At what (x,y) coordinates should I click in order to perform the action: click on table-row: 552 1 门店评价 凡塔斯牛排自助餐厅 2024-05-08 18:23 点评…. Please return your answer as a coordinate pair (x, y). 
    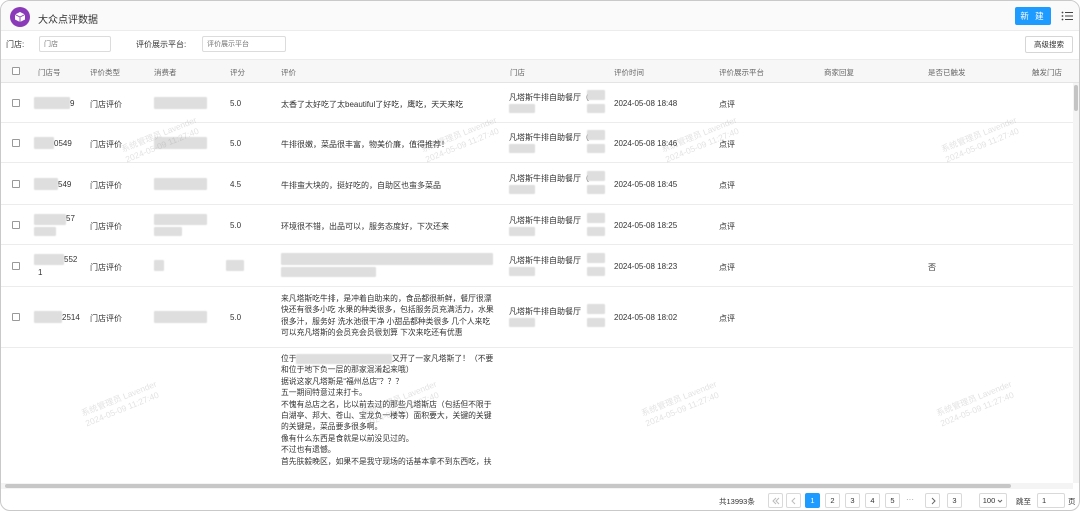
    Looking at the image, I should click on (537, 266).